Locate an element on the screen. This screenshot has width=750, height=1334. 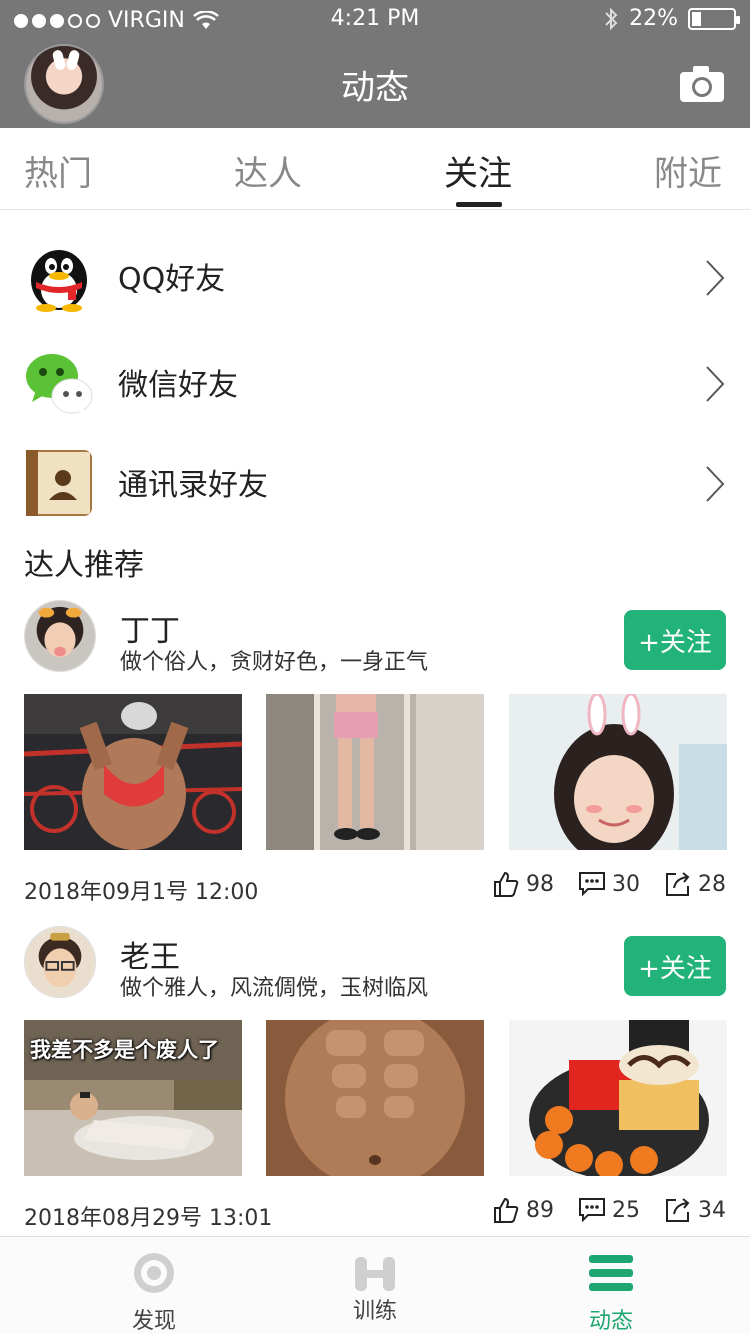
camera-icon is located at coordinates (702, 84).